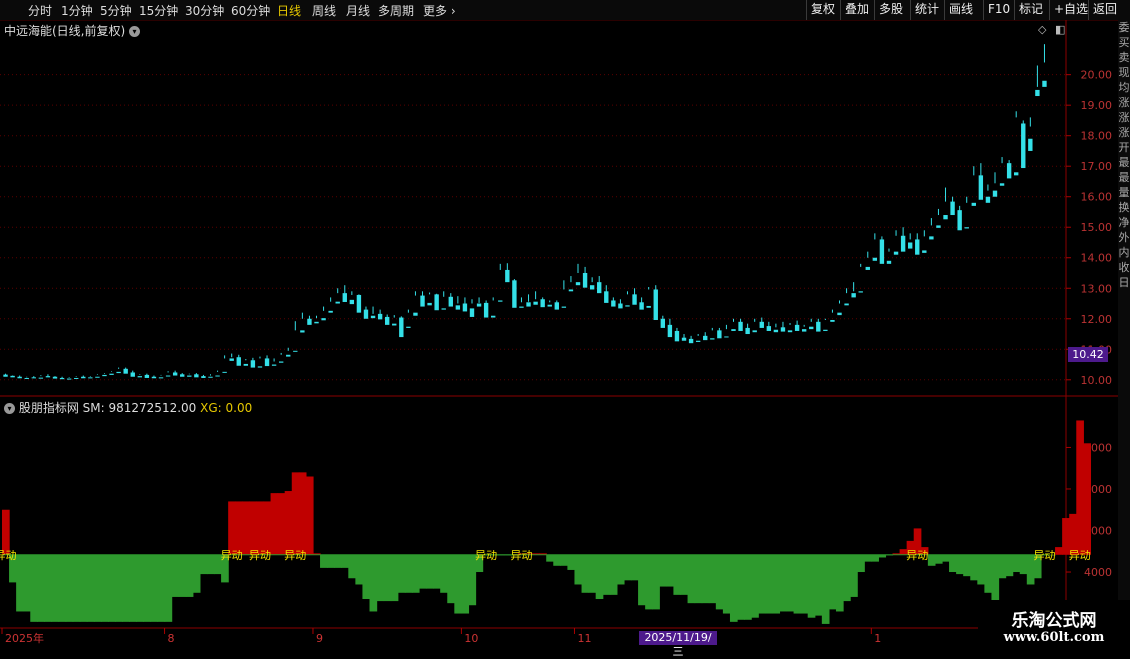 This screenshot has height=659, width=1130. What do you see at coordinates (1054, 637) in the screenshot?
I see `watermark-url: www.60lt.com` at bounding box center [1054, 637].